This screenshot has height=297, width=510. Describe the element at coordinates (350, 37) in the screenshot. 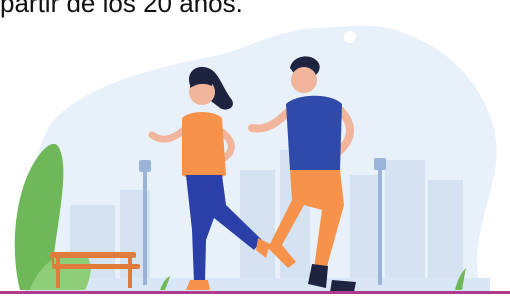

I see `sun` at that location.